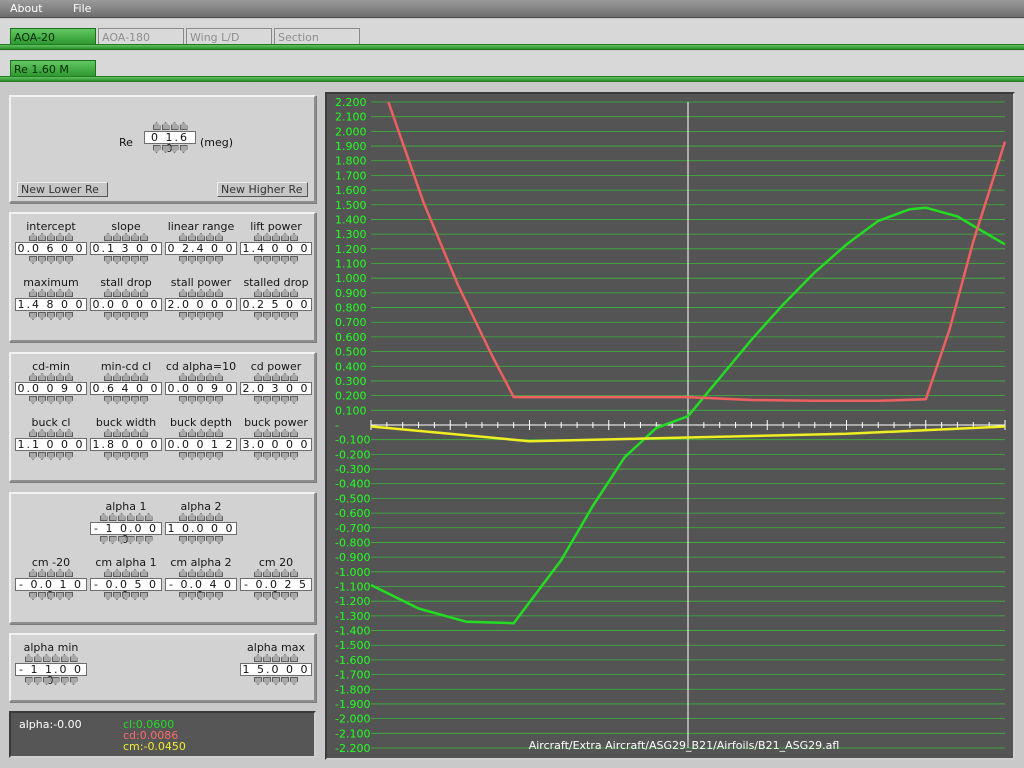 The height and width of the screenshot is (768, 1024). Describe the element at coordinates (126, 533) in the screenshot. I see `param-value: - 1 0.0 0 0` at that location.